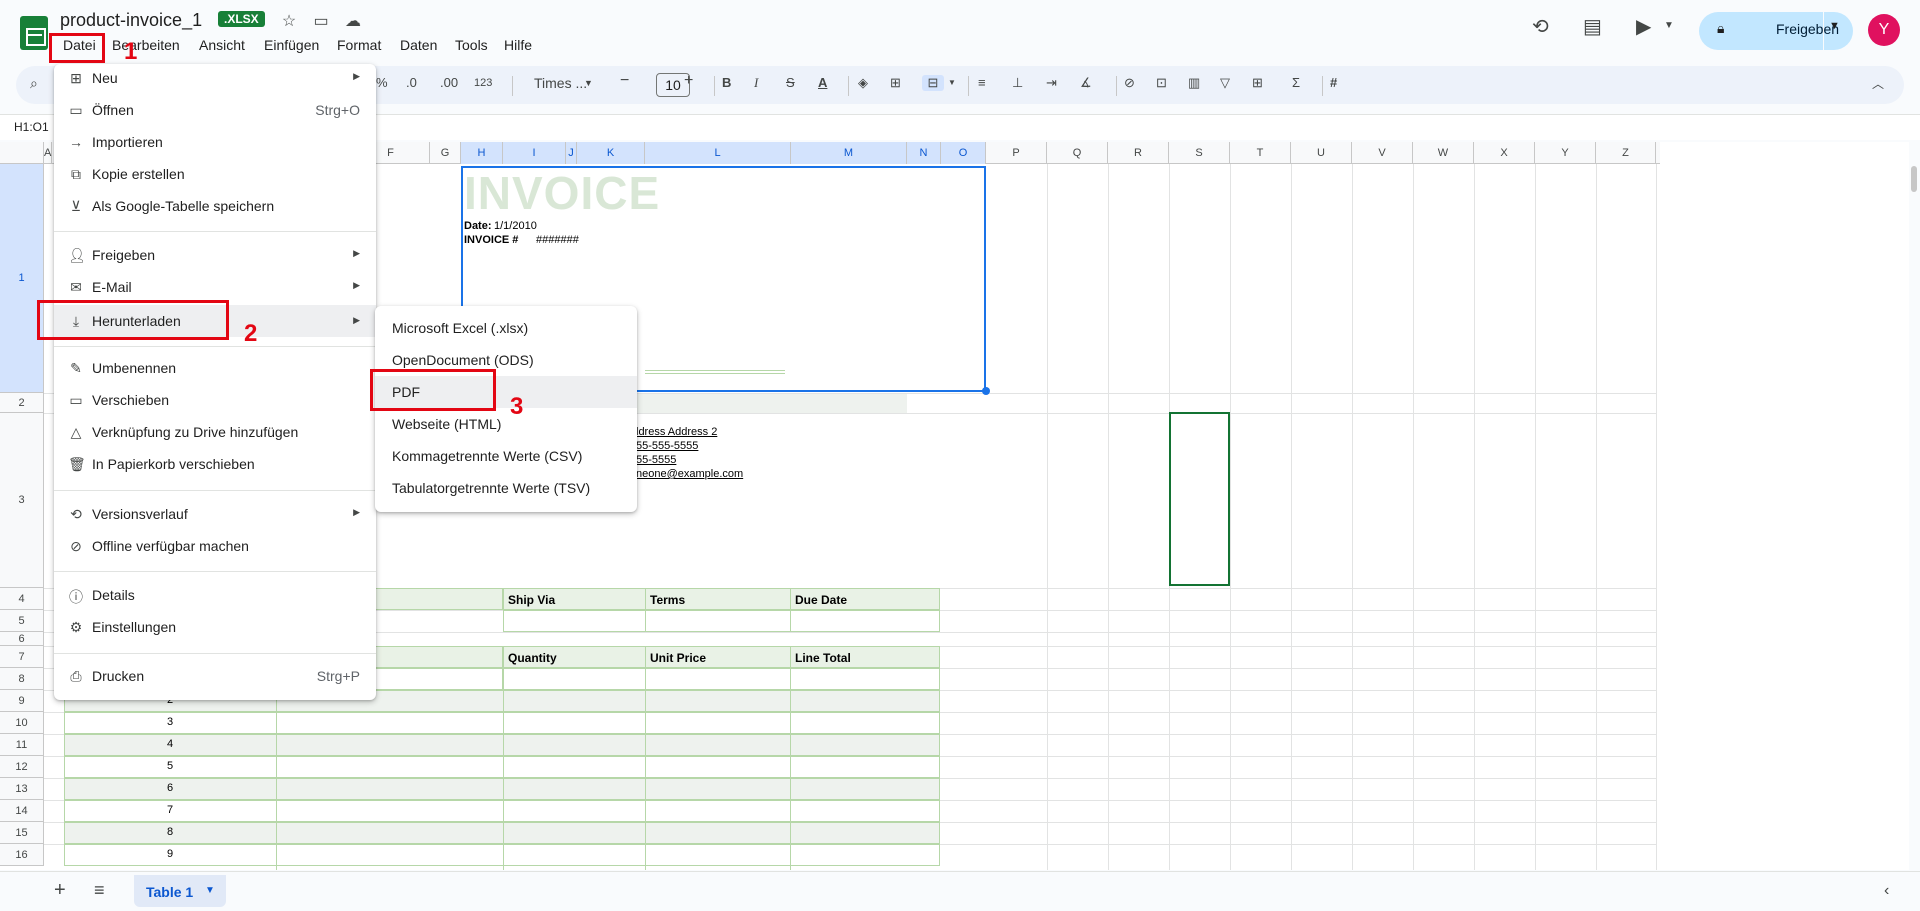 The height and width of the screenshot is (911, 1920). Describe the element at coordinates (1017, 83) in the screenshot. I see `vertical-align-icon: ⊥` at that location.